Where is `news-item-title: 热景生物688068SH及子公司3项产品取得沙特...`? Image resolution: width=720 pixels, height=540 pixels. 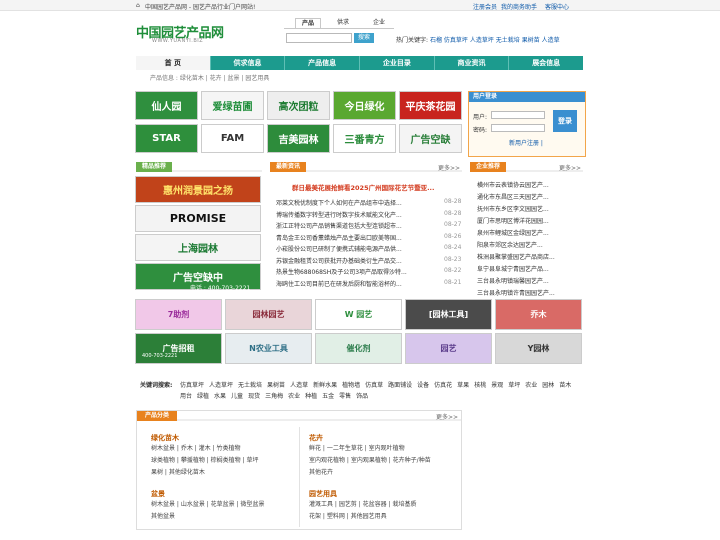
news-item-title: 热景生物688068SH及子公司3项产品取得沙特... is located at coordinates (341, 272).